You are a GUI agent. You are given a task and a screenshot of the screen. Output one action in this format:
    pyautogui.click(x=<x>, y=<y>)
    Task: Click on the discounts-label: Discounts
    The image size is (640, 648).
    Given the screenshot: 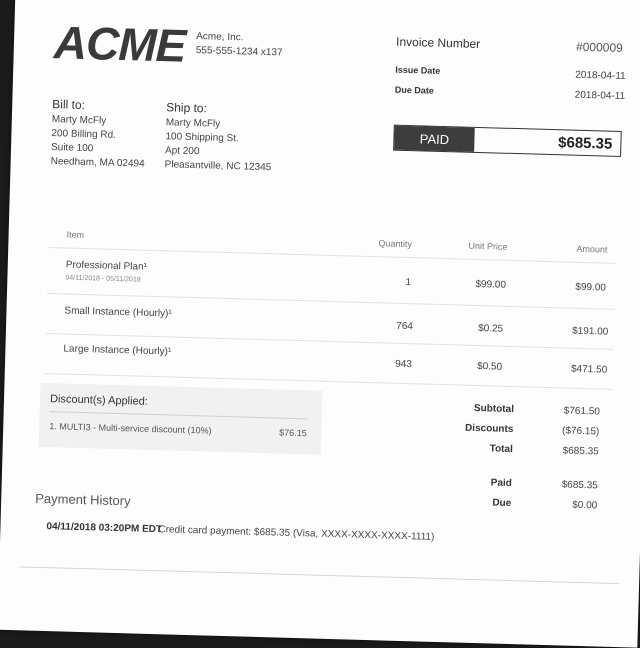 What is the action you would take?
    pyautogui.click(x=489, y=429)
    